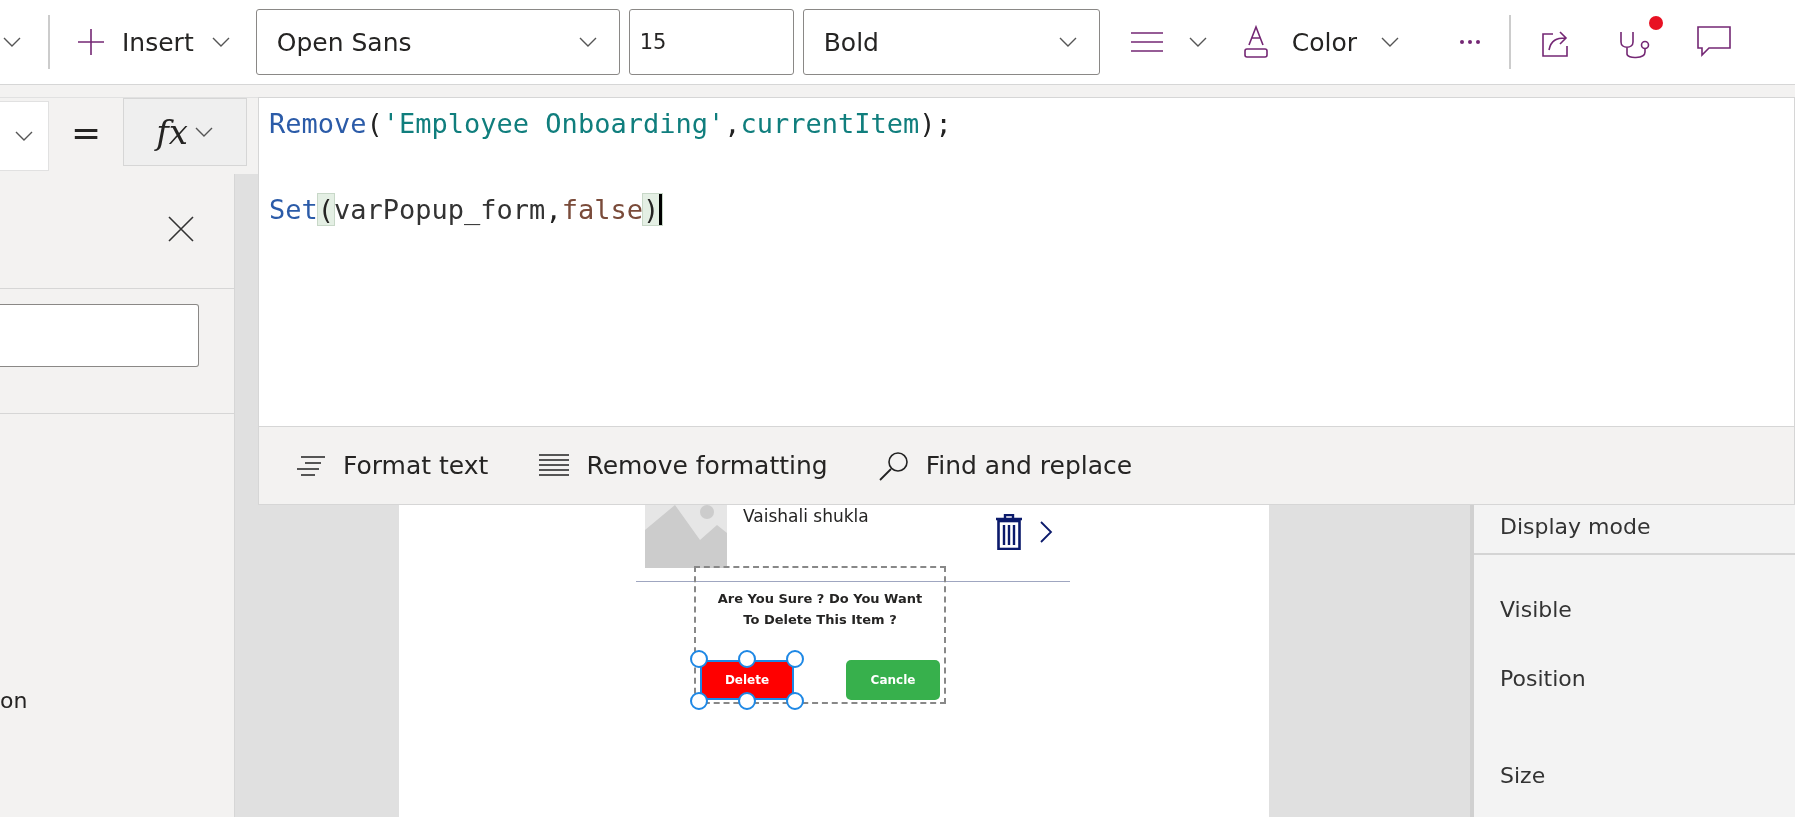 This screenshot has width=1795, height=817. Describe the element at coordinates (1046, 532) in the screenshot. I see `chevron-right-icon` at that location.